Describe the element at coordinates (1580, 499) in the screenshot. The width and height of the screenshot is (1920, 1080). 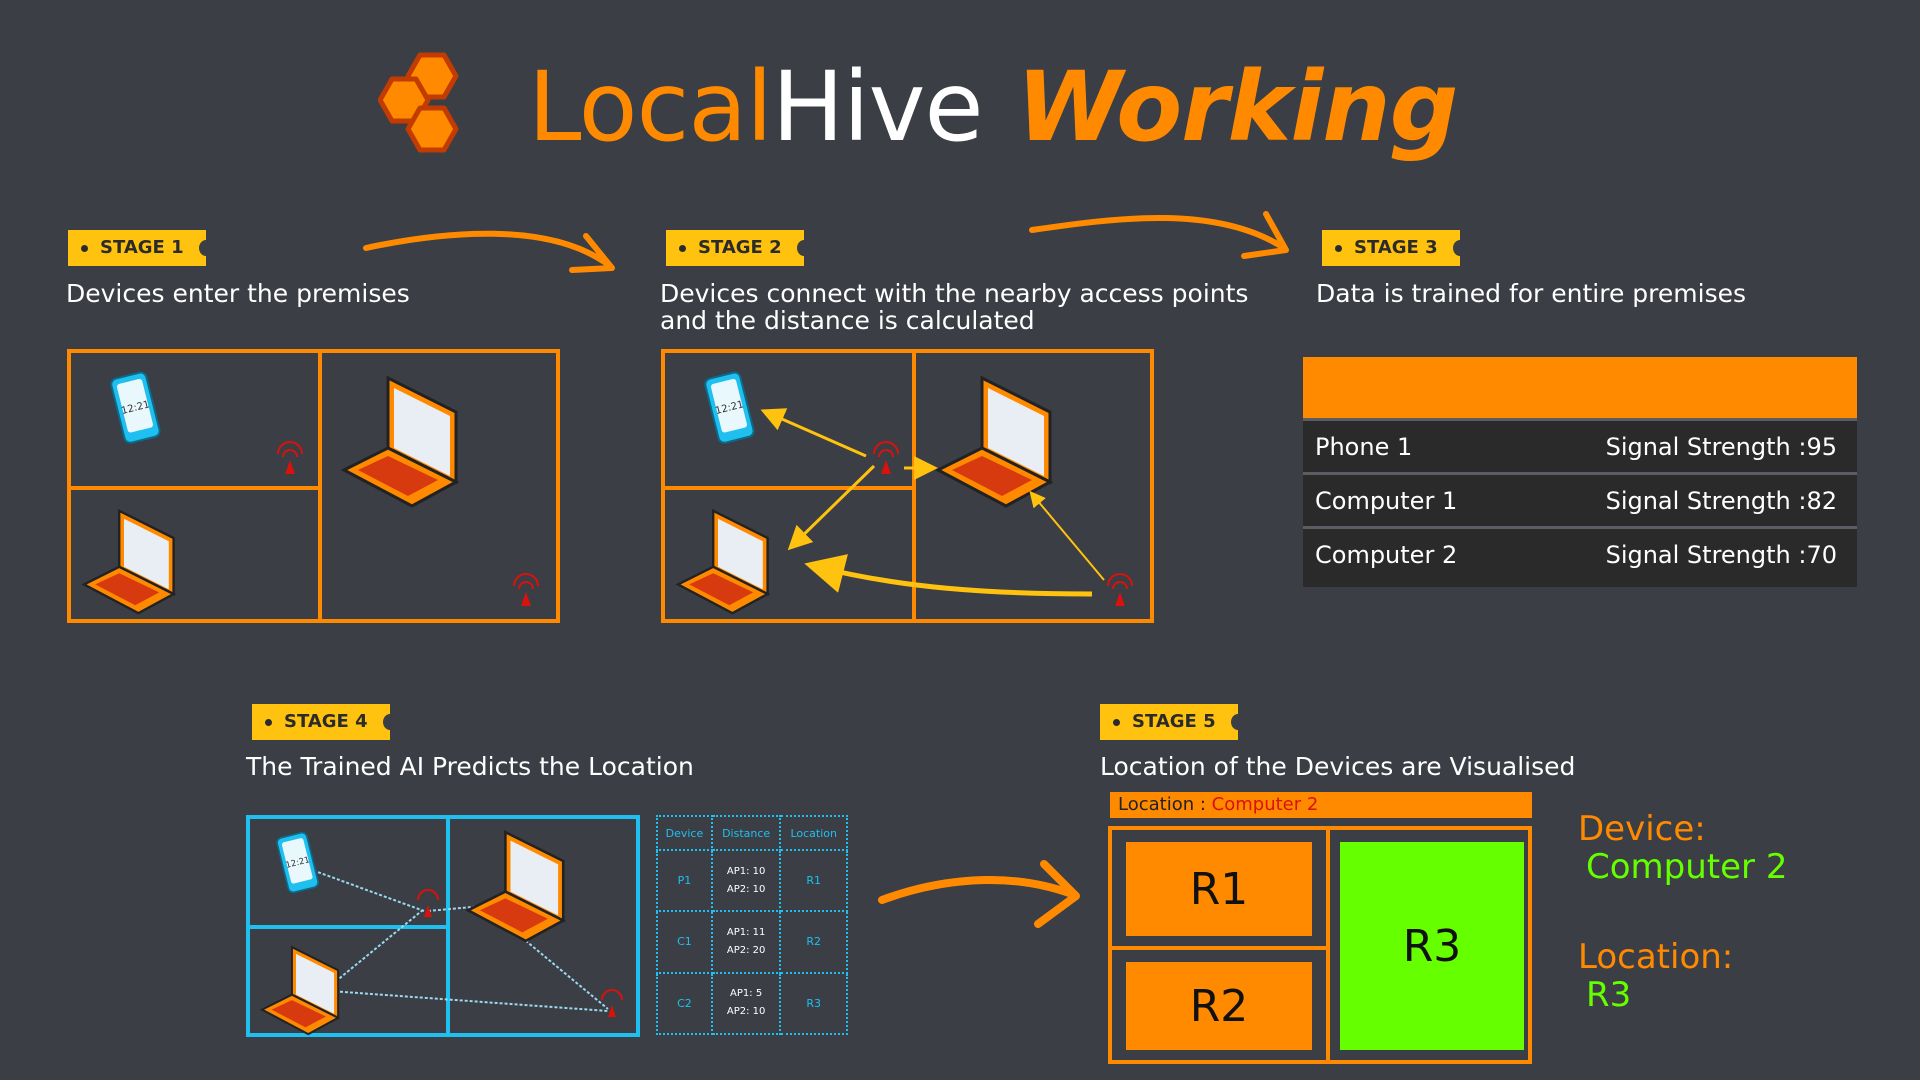
I see `table-row: Computer 1 Signal Strength :82` at that location.